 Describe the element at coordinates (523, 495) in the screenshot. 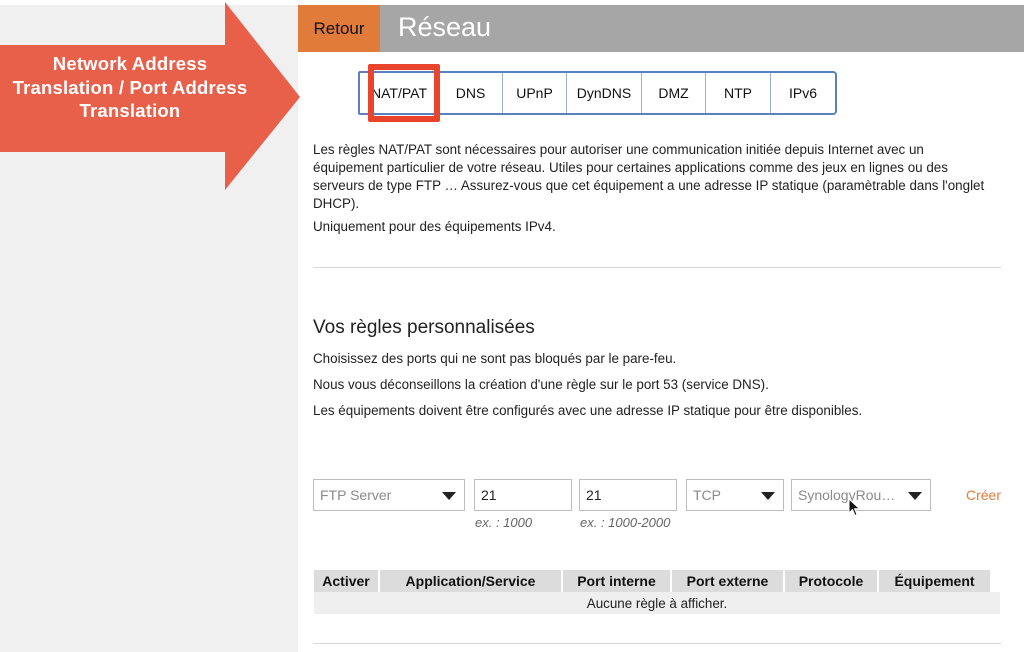

I see `internal-port-input: 21` at that location.